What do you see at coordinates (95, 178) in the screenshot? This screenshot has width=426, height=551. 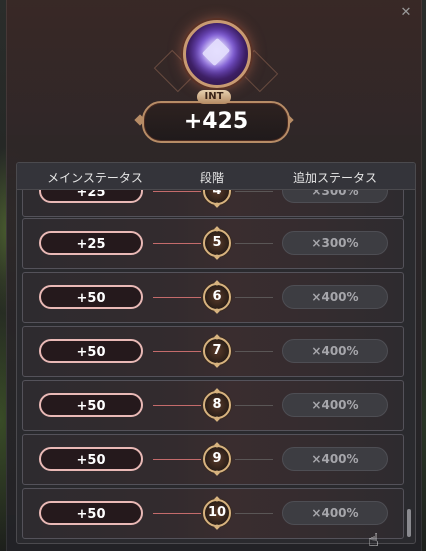 I see `header-main-stat: メインステータス` at bounding box center [95, 178].